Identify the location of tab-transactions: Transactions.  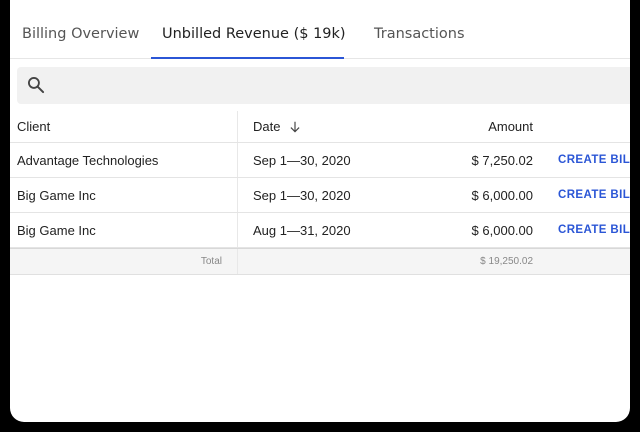
(419, 29).